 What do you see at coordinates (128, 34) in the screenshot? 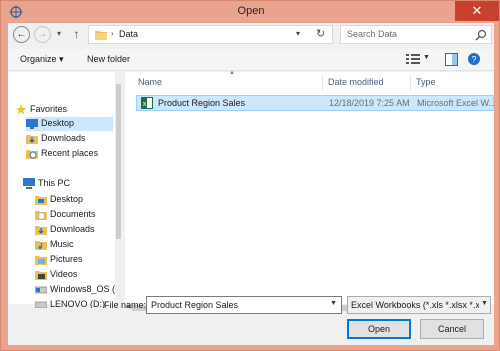
I see `breadcrumb-data: Data` at bounding box center [128, 34].